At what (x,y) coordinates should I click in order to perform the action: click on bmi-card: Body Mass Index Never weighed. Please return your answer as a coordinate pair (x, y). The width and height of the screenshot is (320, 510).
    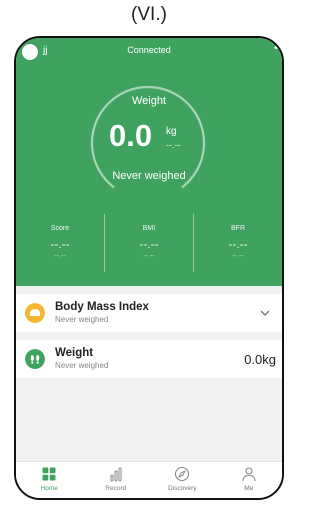
    Looking at the image, I should click on (149, 313).